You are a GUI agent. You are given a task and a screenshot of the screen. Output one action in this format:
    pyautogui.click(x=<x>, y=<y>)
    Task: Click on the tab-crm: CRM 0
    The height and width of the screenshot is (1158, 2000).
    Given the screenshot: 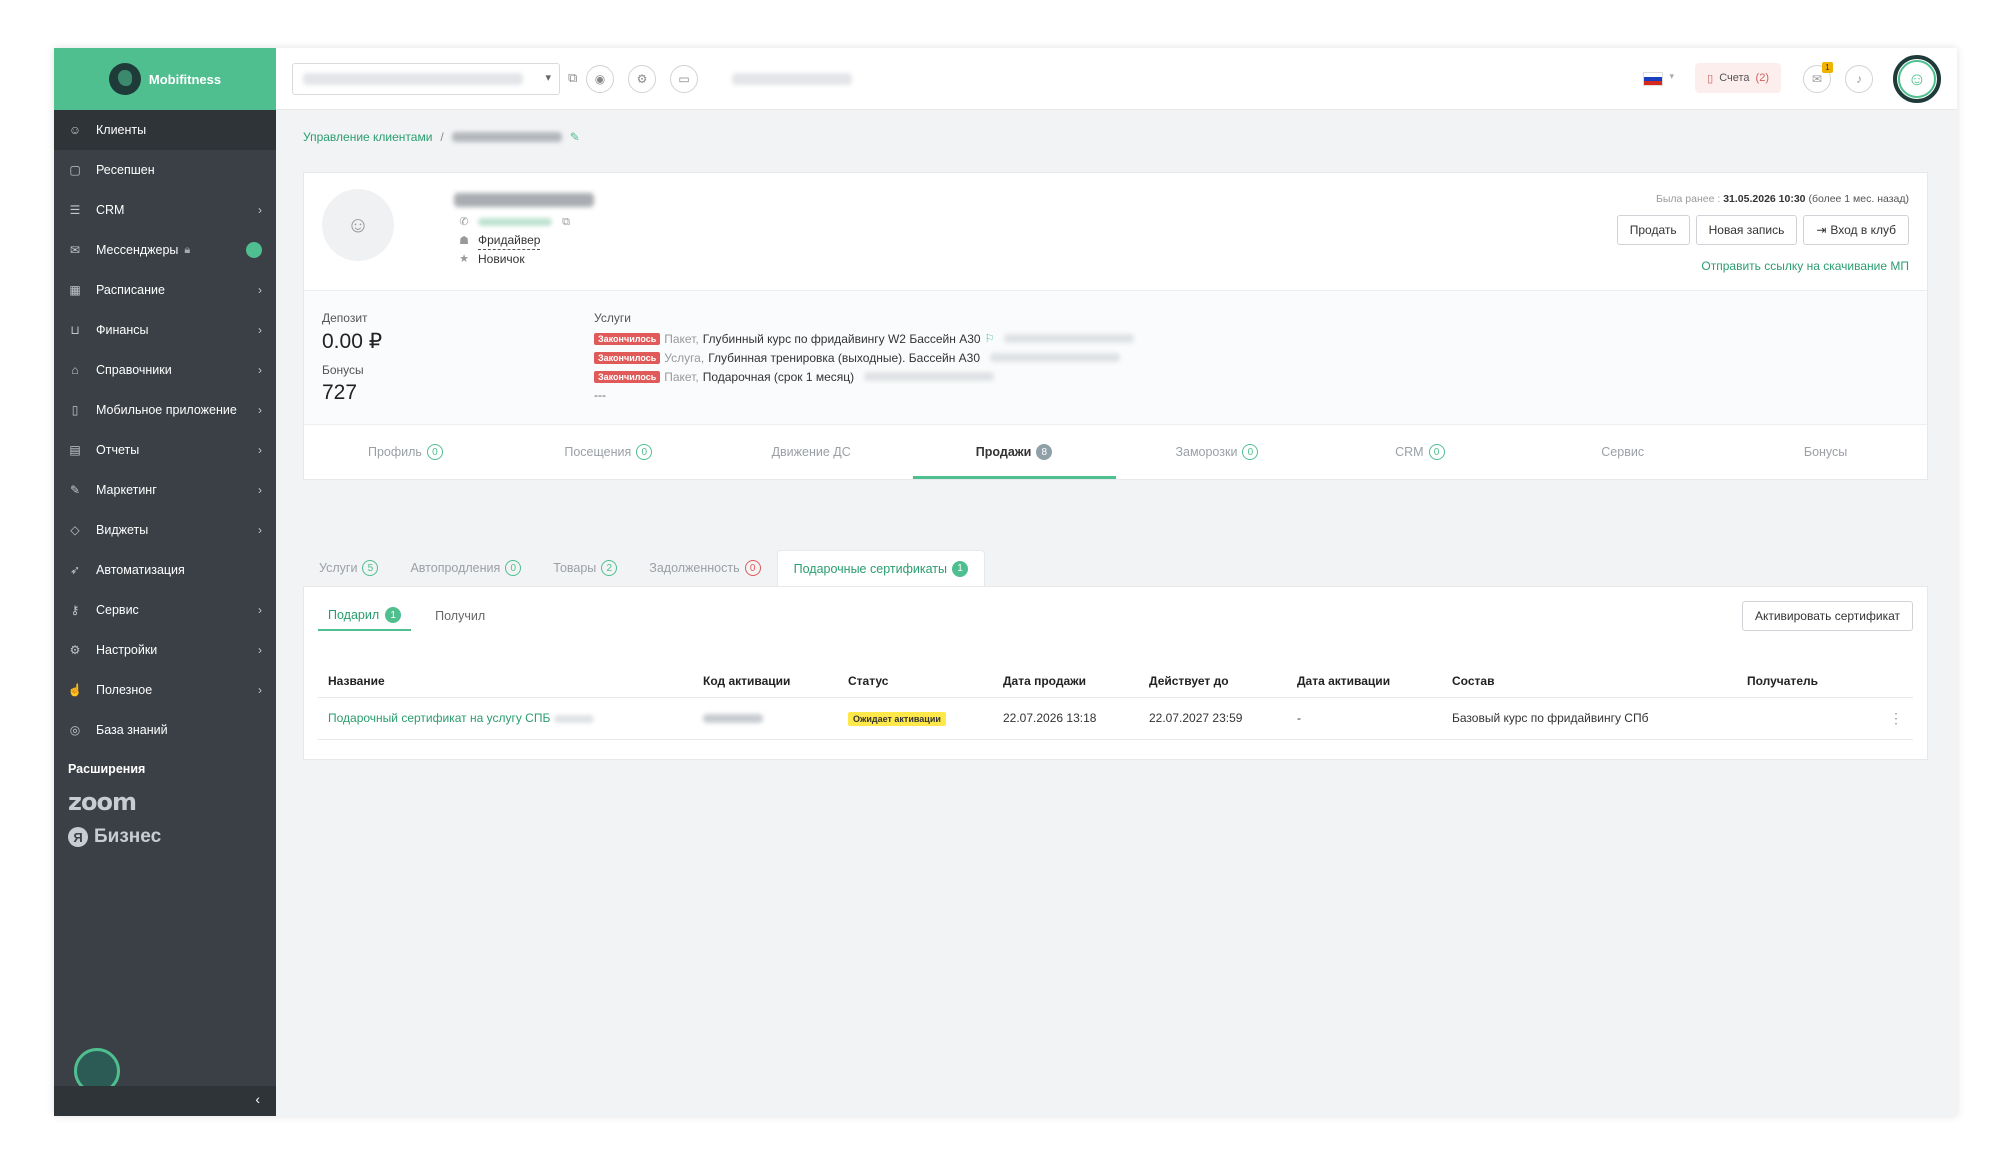 What is the action you would take?
    pyautogui.click(x=1419, y=452)
    